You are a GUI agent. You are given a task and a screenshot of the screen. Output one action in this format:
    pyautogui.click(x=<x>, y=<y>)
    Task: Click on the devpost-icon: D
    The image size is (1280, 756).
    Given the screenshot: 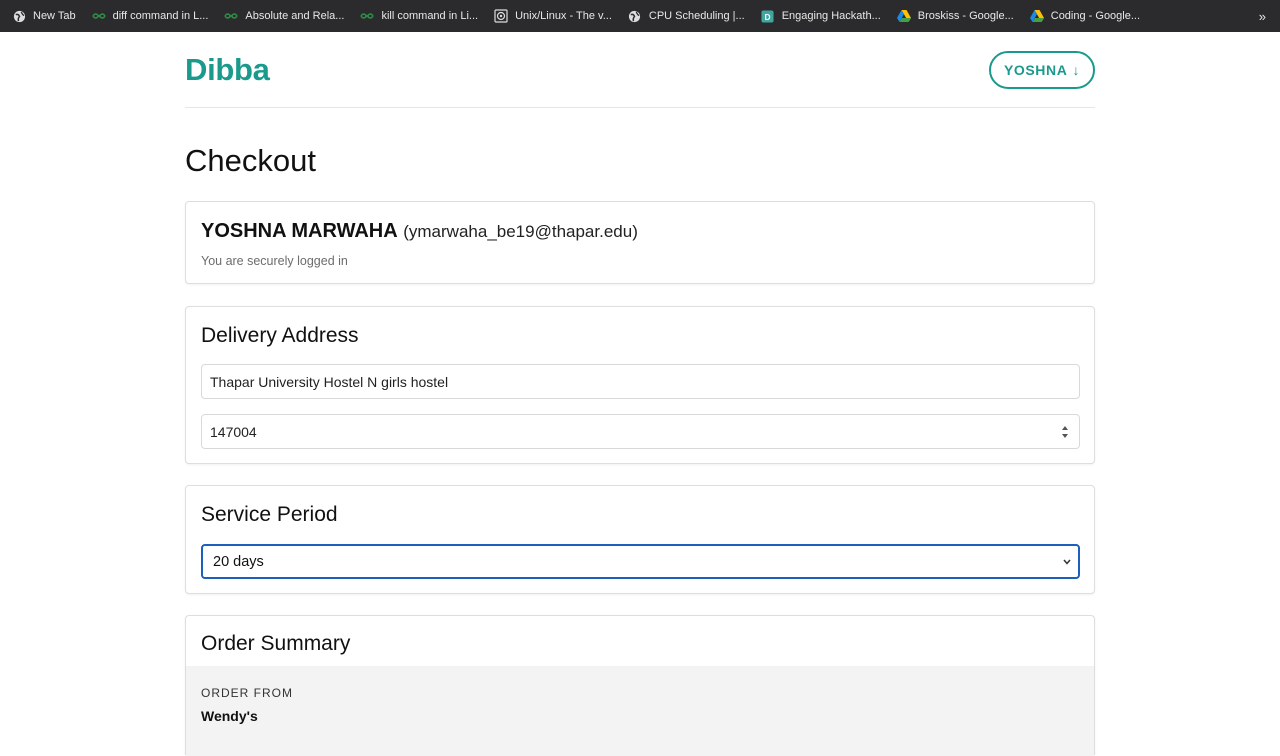 What is the action you would take?
    pyautogui.click(x=768, y=16)
    